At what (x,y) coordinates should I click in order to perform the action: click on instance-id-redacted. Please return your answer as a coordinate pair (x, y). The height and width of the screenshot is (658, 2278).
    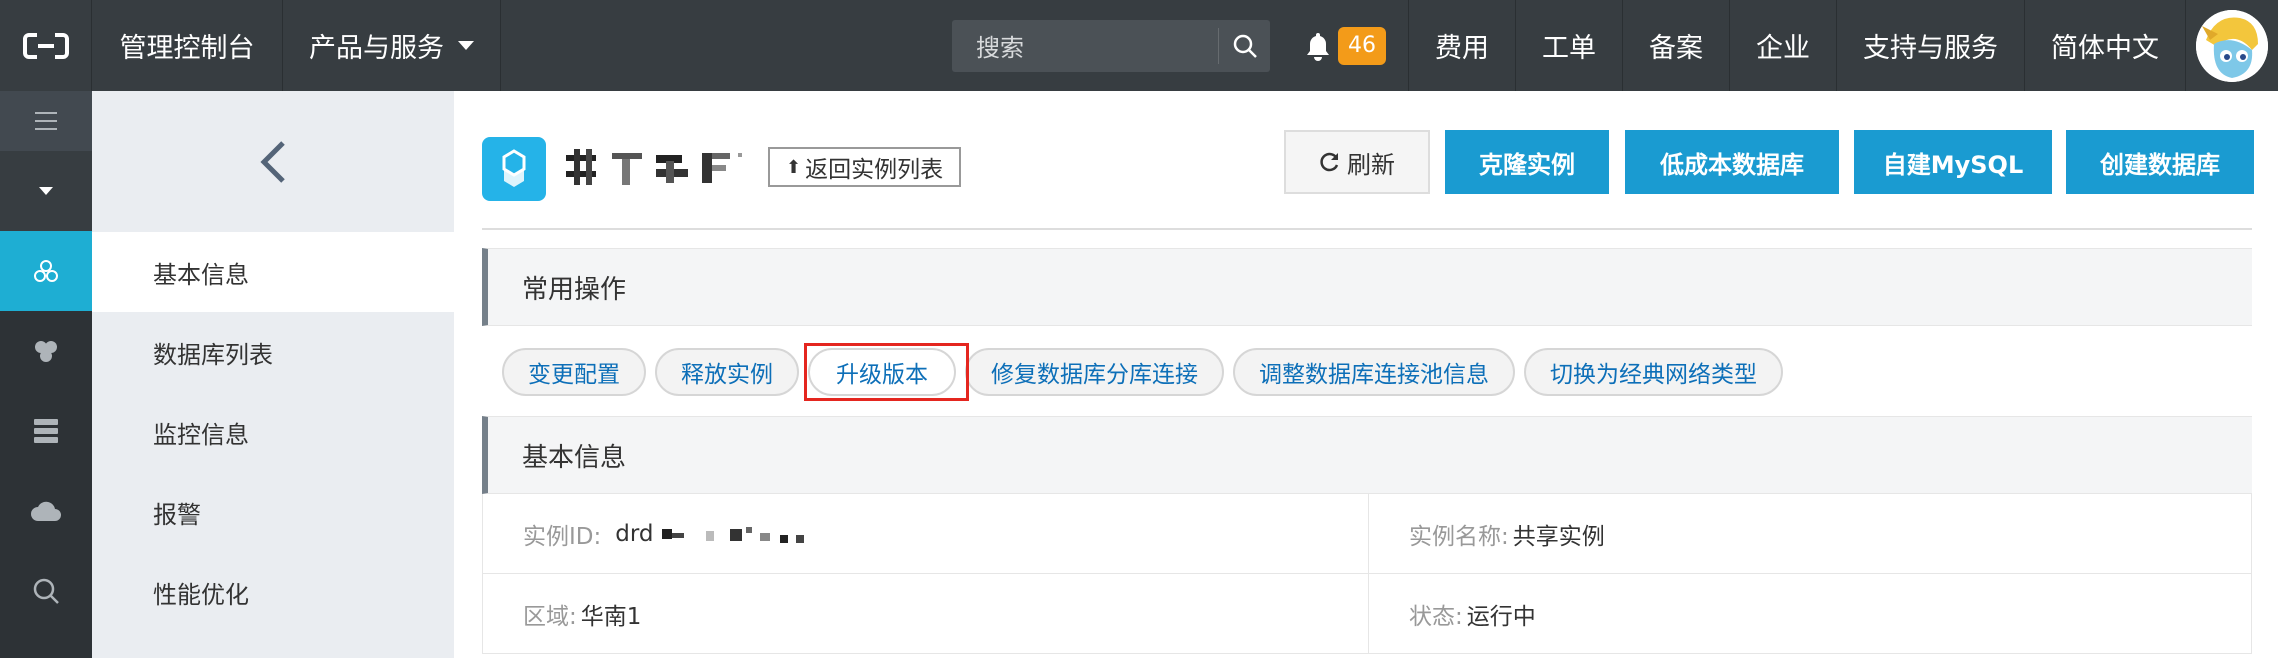
    Looking at the image, I should click on (732, 534).